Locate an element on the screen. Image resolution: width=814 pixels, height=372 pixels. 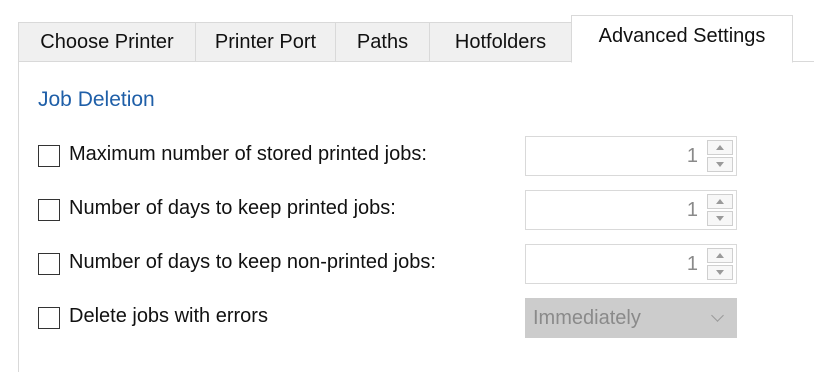
tab-label: Choose Printer is located at coordinates (107, 41).